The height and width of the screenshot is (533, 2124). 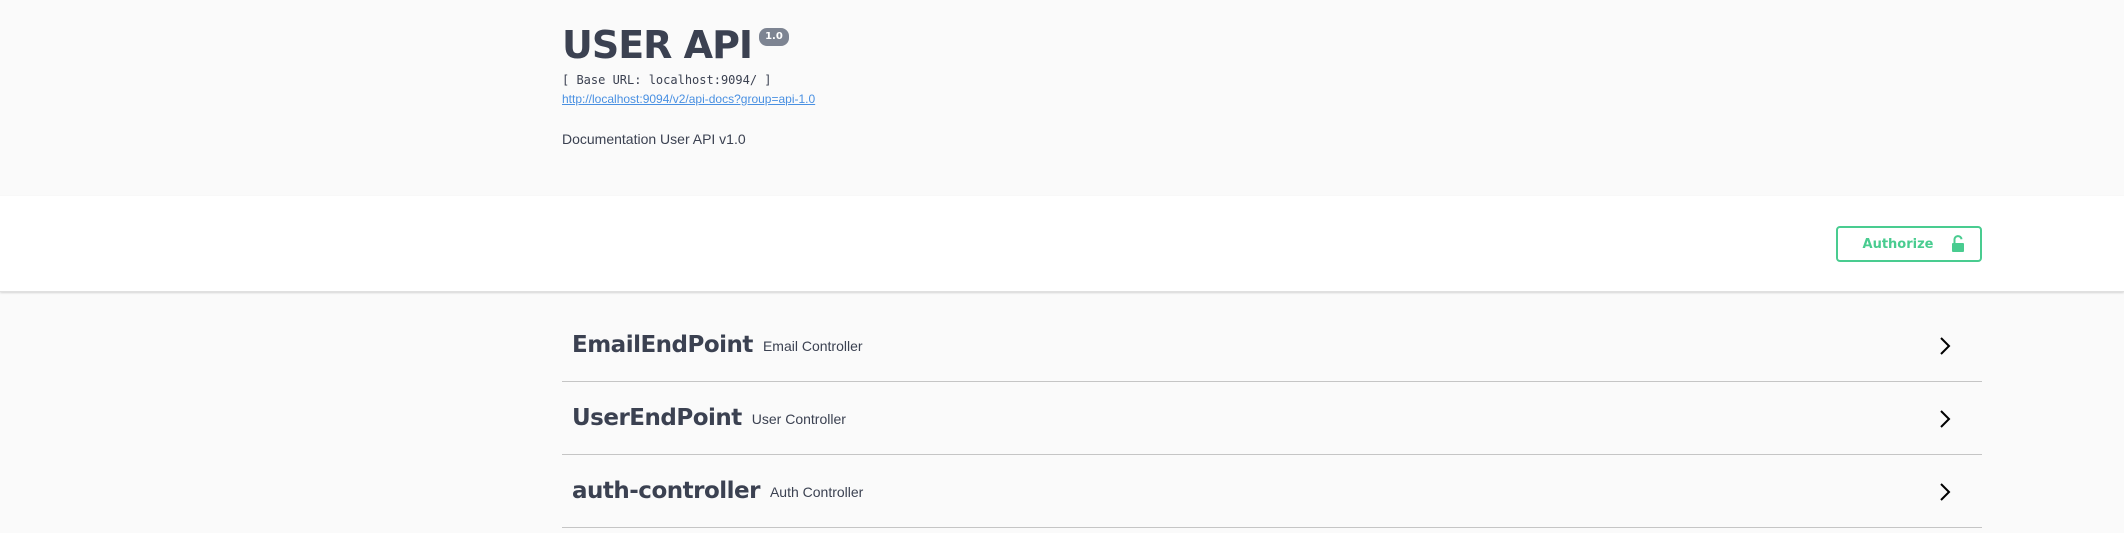 I want to click on tag-name: auth-controller, so click(x=666, y=491).